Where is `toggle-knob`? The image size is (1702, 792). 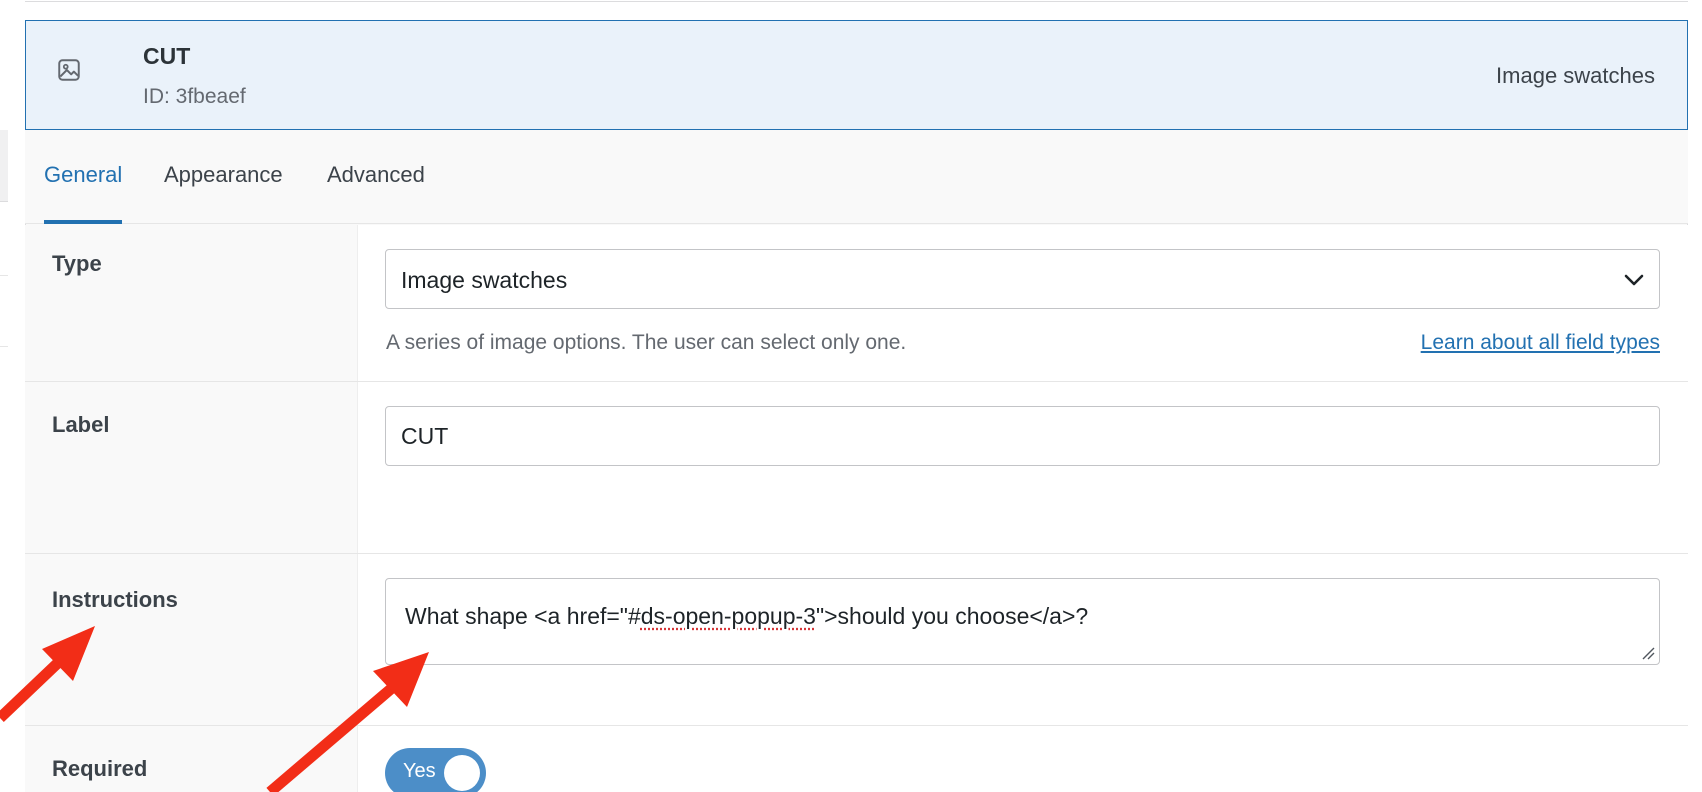 toggle-knob is located at coordinates (462, 773).